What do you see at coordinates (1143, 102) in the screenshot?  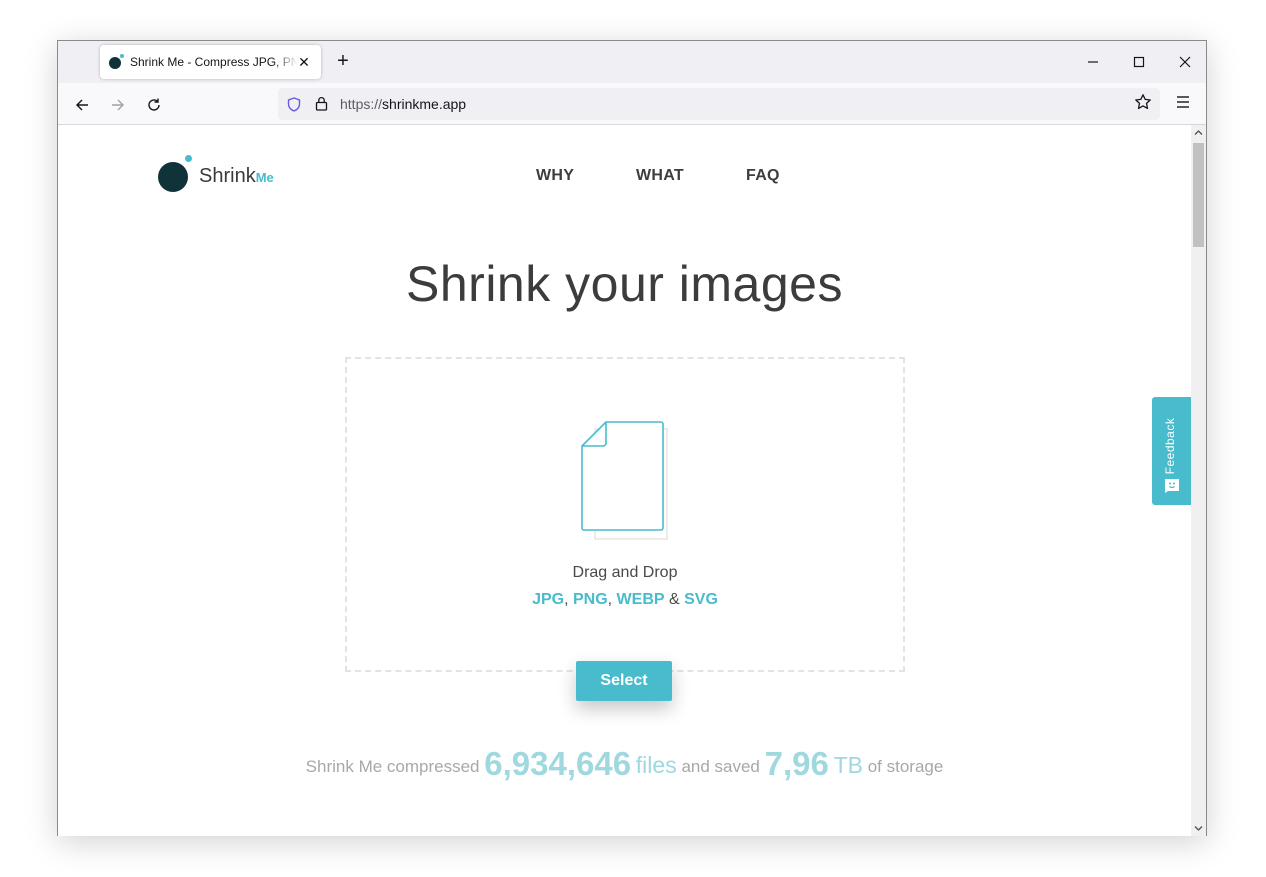 I see `star-icon` at bounding box center [1143, 102].